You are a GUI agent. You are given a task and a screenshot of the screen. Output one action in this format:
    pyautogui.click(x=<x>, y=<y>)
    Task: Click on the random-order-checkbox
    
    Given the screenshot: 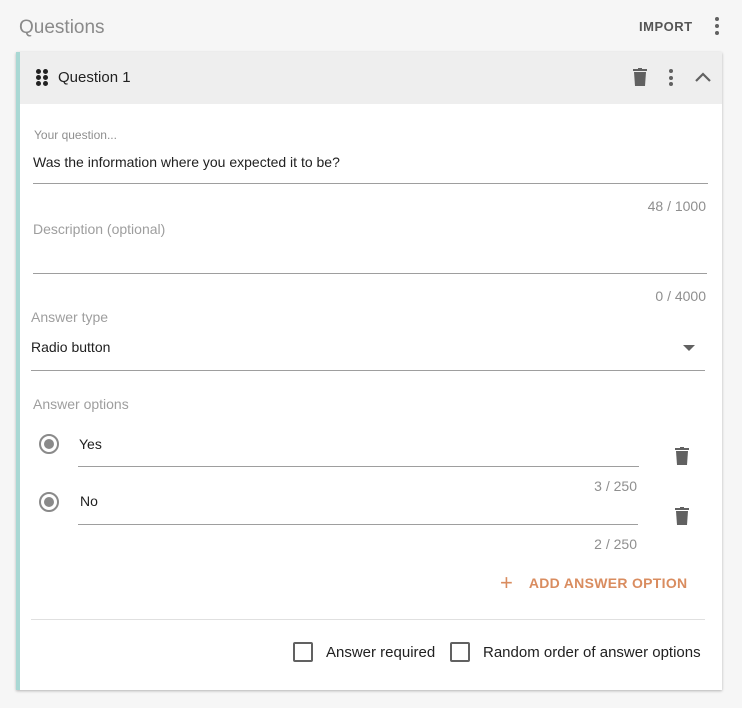 What is the action you would take?
    pyautogui.click(x=460, y=652)
    